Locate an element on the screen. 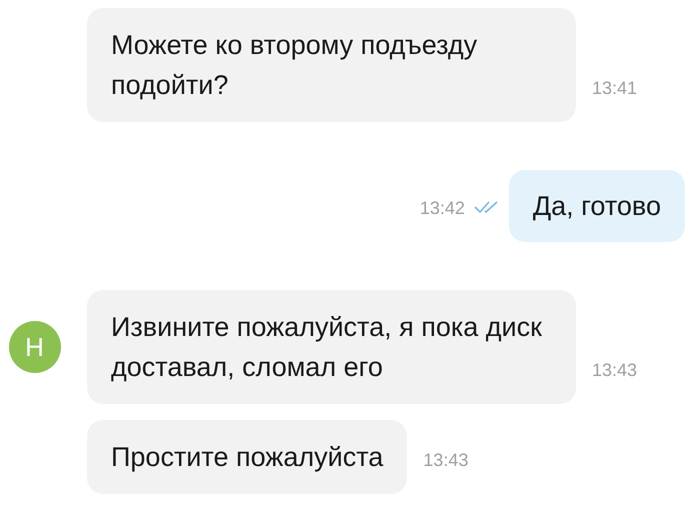 The height and width of the screenshot is (524, 700). message-time: 13:41 is located at coordinates (615, 88).